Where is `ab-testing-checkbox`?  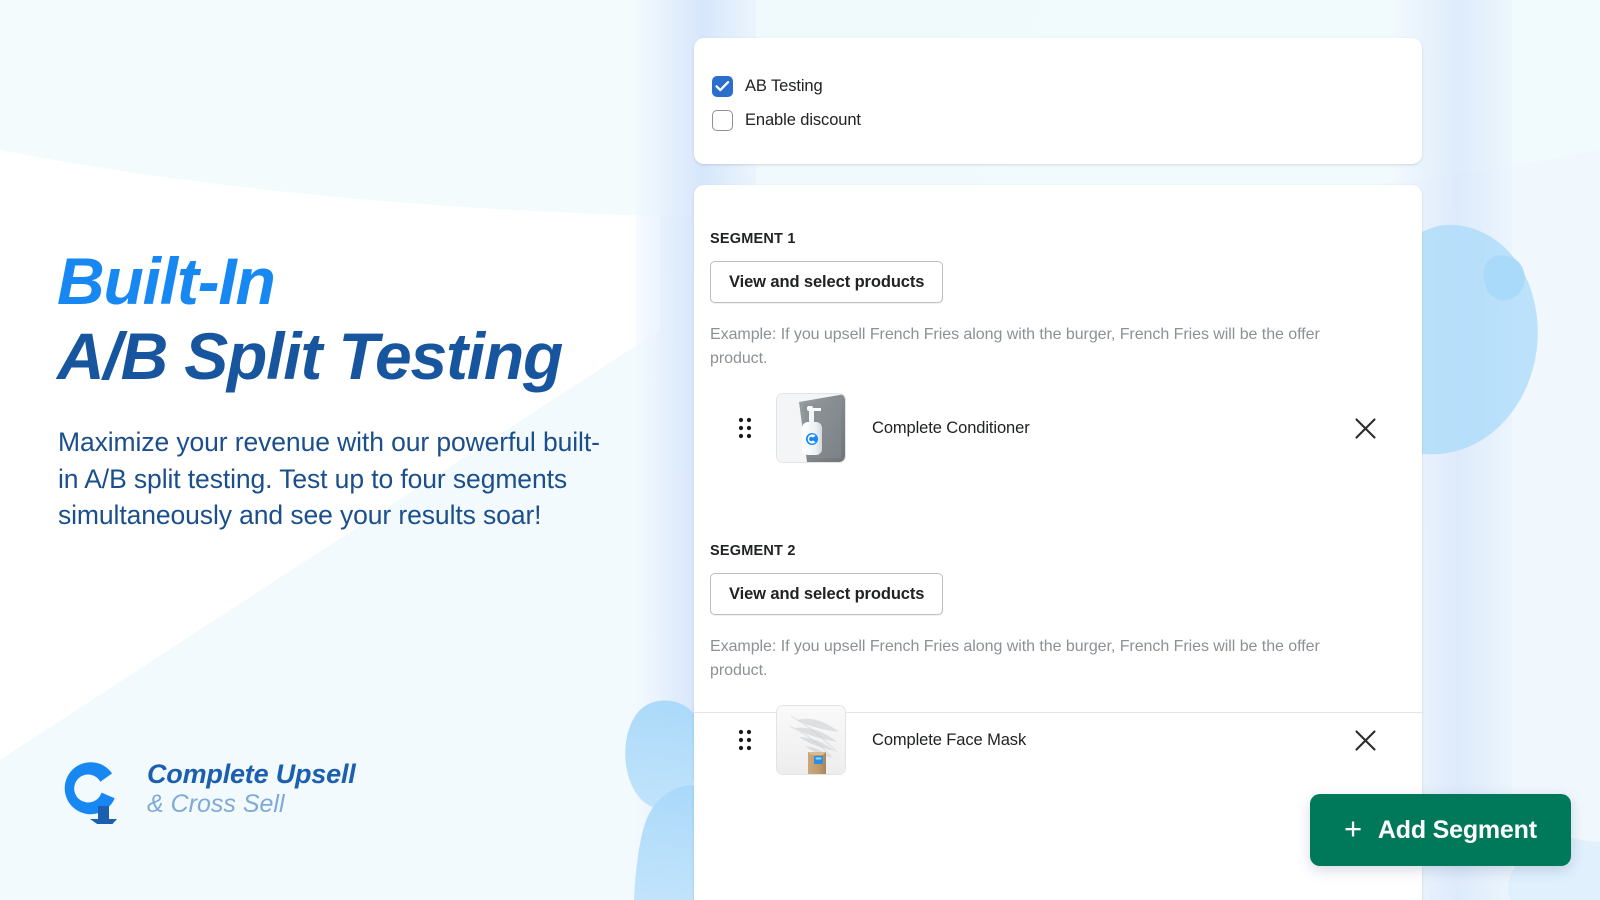 ab-testing-checkbox is located at coordinates (722, 86).